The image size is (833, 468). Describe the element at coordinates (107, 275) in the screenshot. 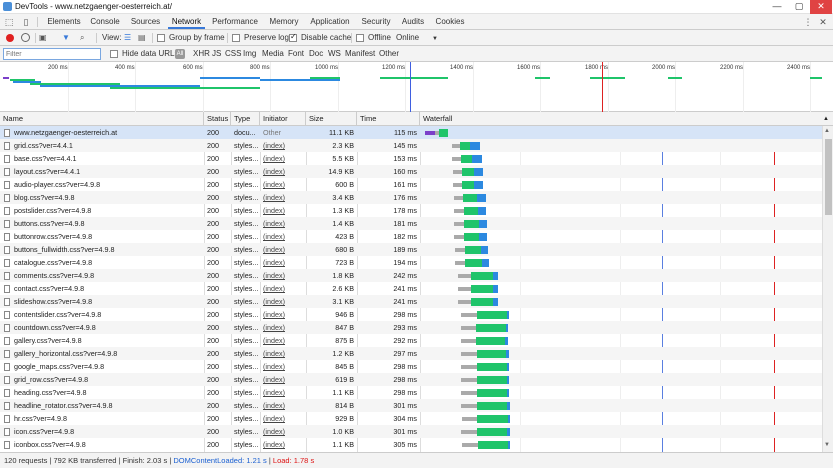

I see `request-name: comments.css?ver=4.9.8` at that location.